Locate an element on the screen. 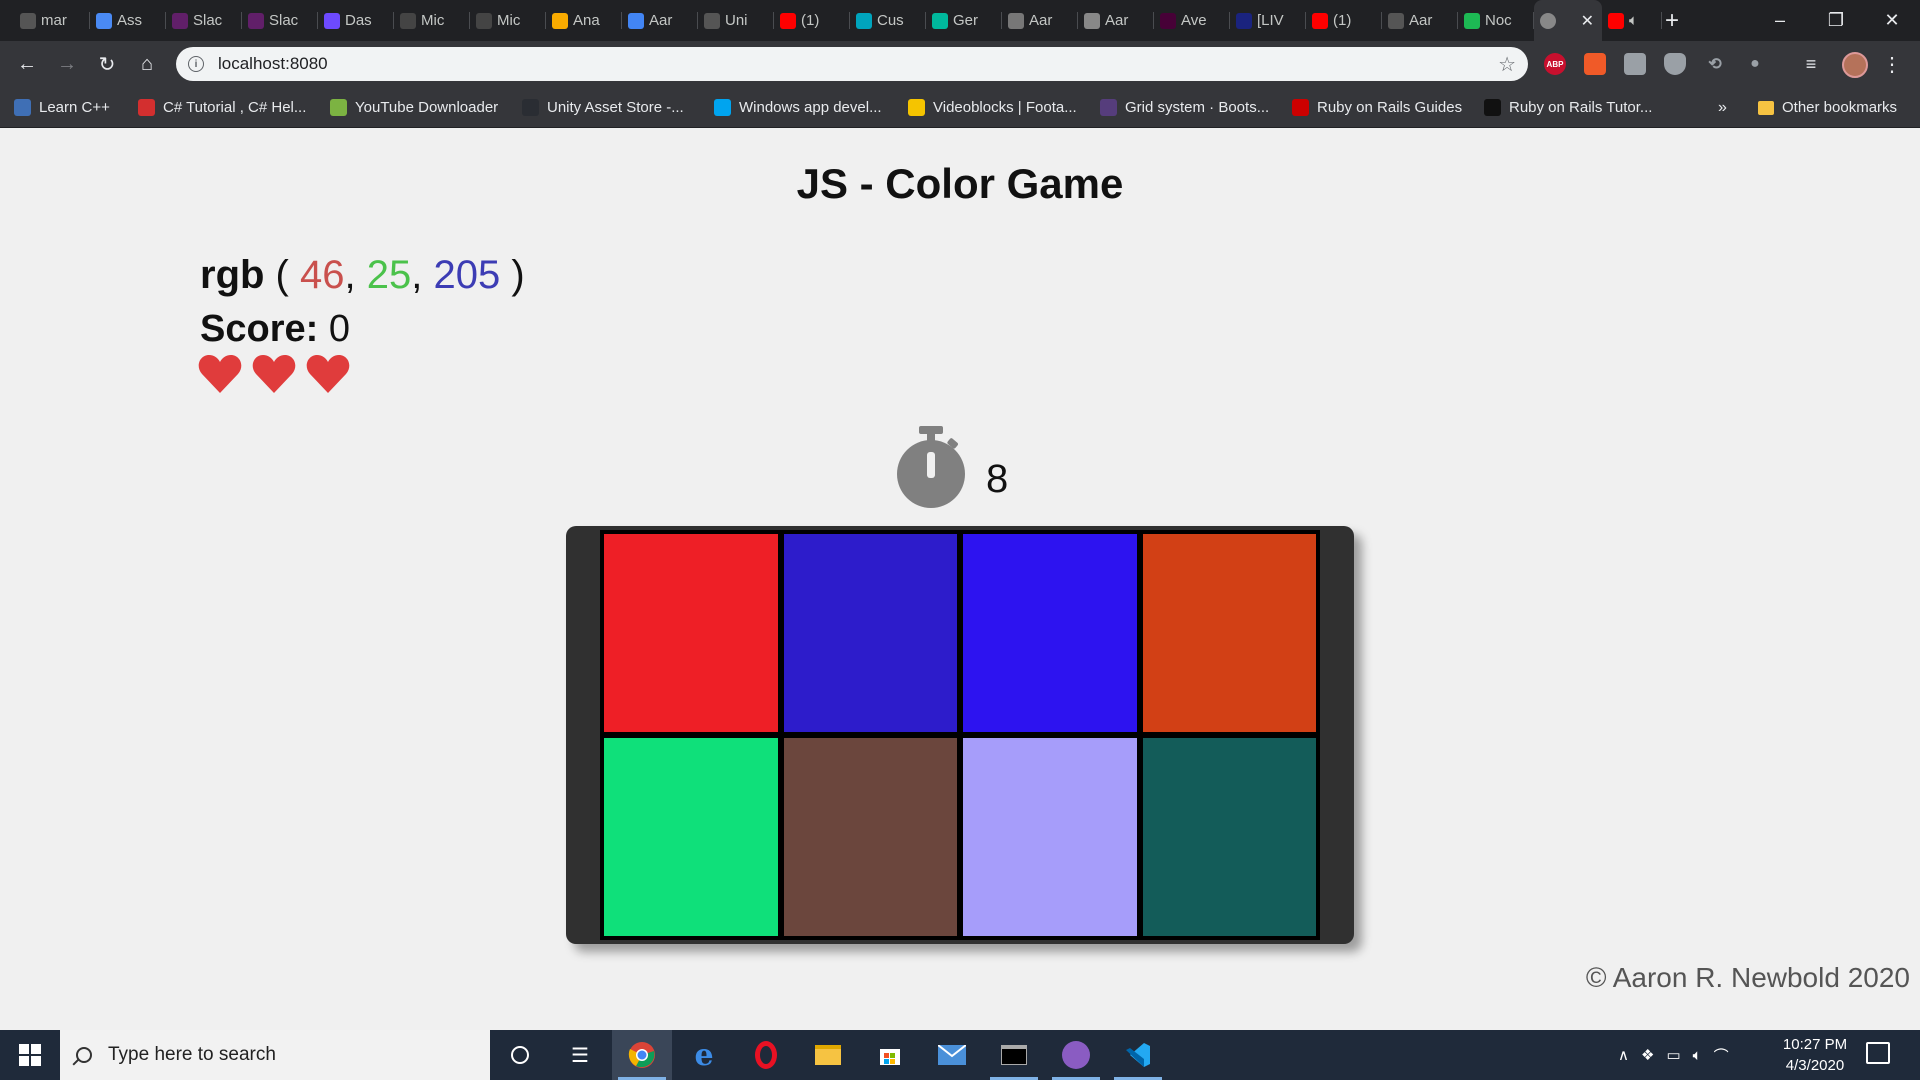 The width and height of the screenshot is (1920, 1080). task-view-button: ☰ is located at coordinates (580, 1055).